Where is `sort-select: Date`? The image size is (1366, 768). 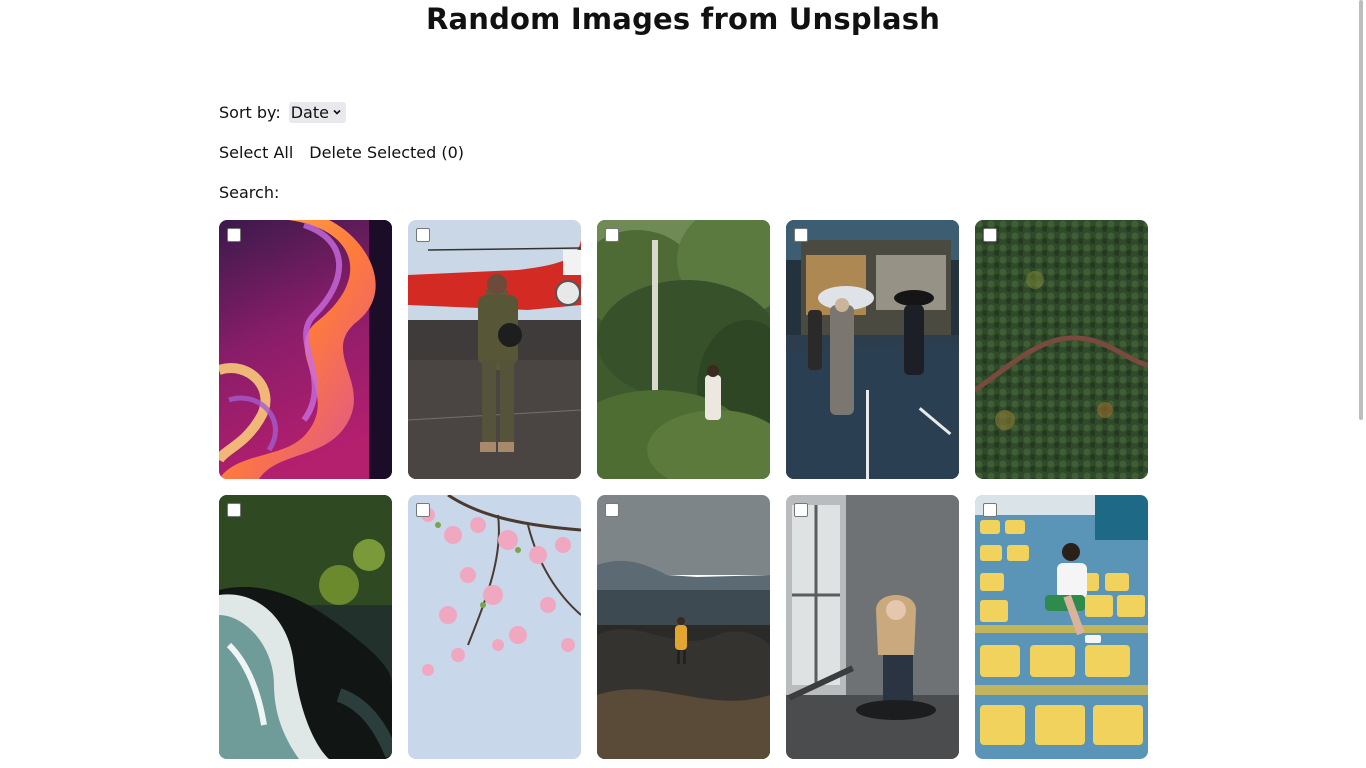 sort-select: Date is located at coordinates (317, 112).